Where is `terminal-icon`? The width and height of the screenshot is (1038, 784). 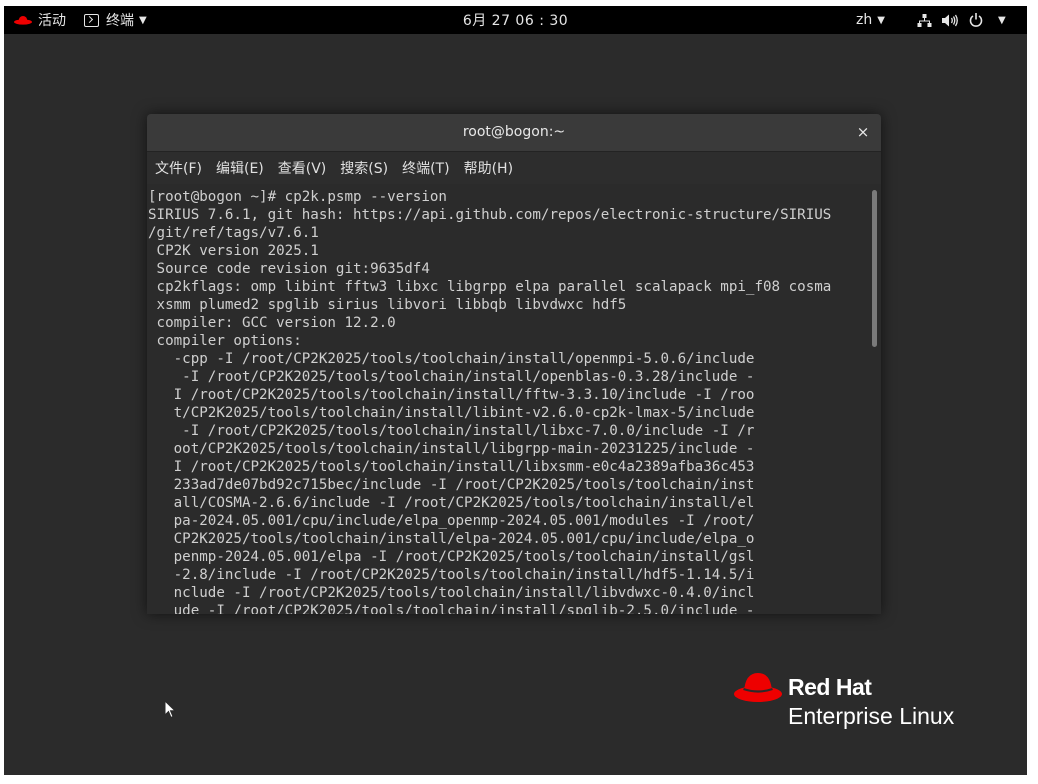
terminal-icon is located at coordinates (91, 20).